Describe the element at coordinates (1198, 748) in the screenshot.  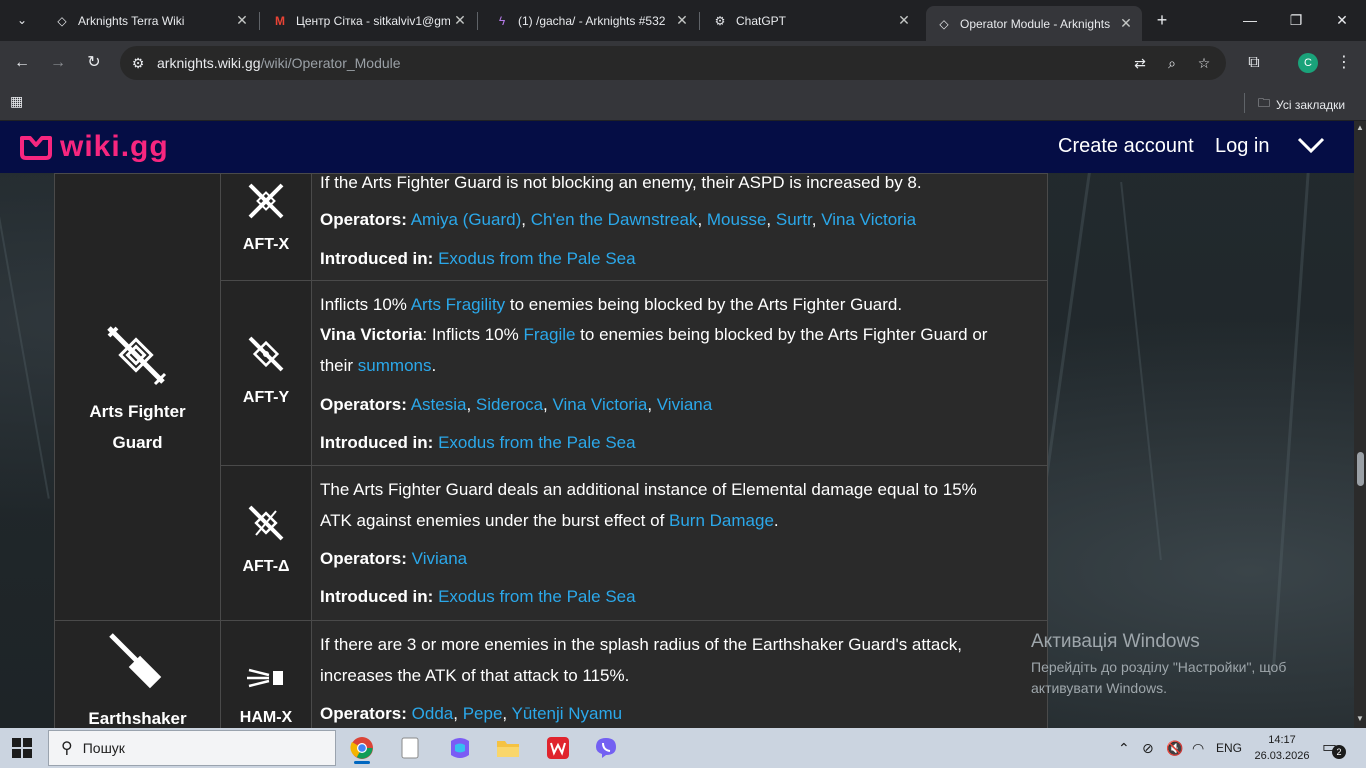
I see `wifi-icon: ◠` at that location.